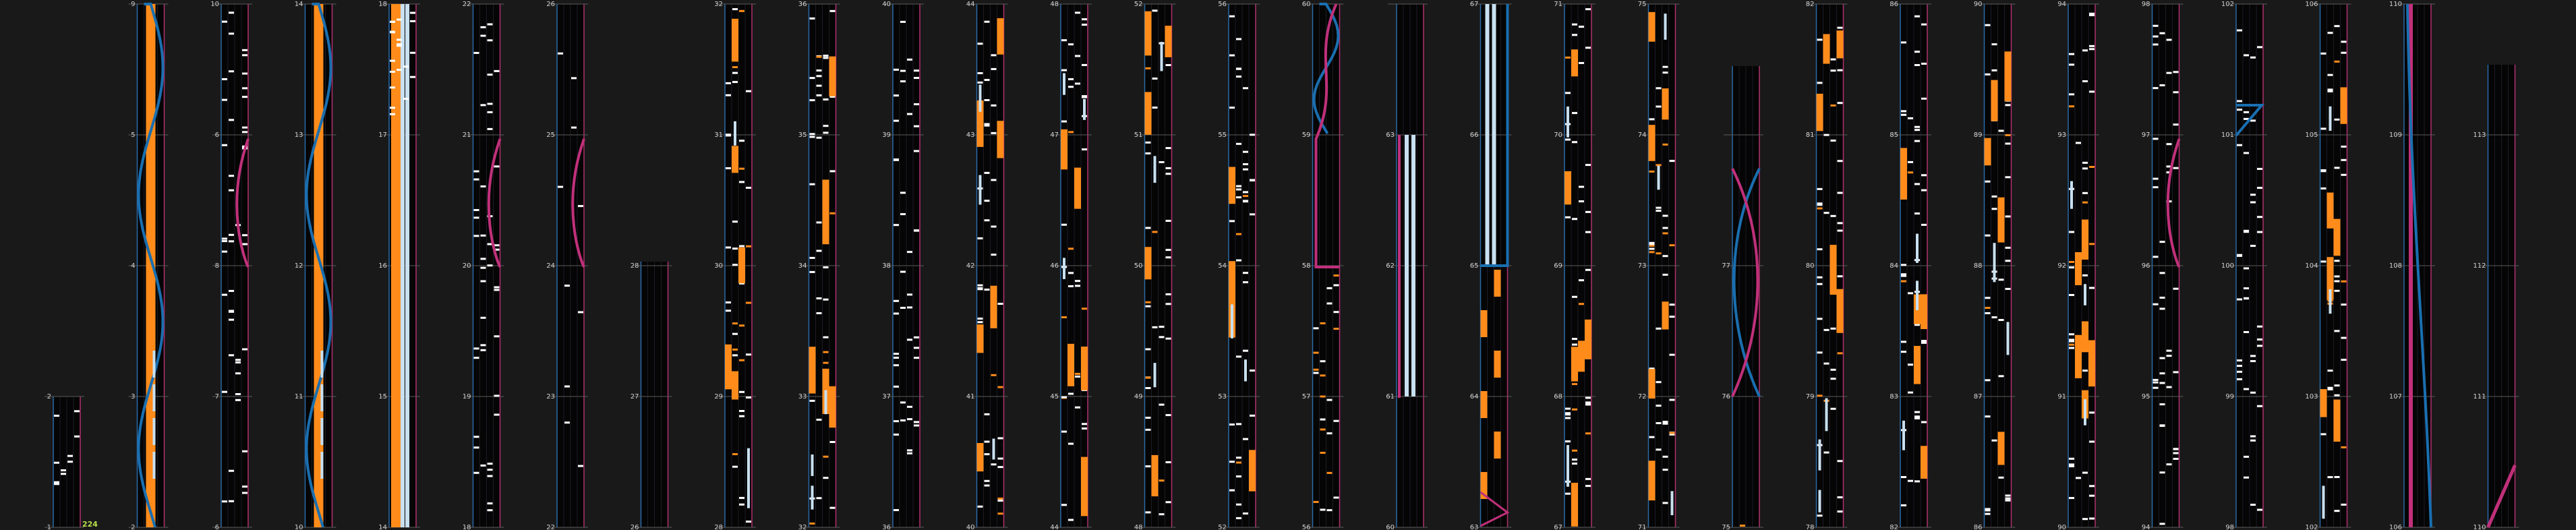 The image size is (2576, 530). Describe the element at coordinates (886, 266) in the screenshot. I see `measure-number: 38` at that location.